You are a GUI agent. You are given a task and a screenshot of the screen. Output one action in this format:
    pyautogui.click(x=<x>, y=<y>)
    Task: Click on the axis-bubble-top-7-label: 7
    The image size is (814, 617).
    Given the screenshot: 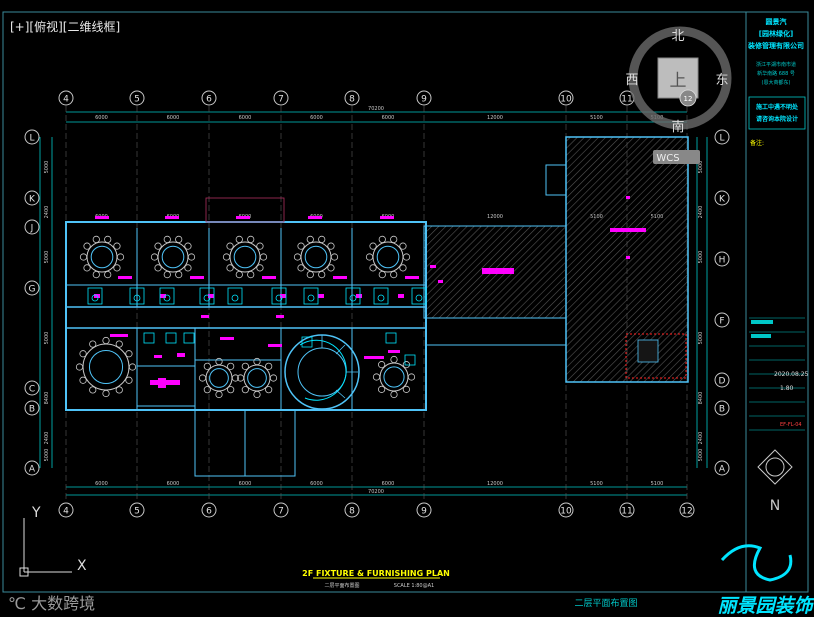 What is the action you would take?
    pyautogui.click(x=281, y=100)
    